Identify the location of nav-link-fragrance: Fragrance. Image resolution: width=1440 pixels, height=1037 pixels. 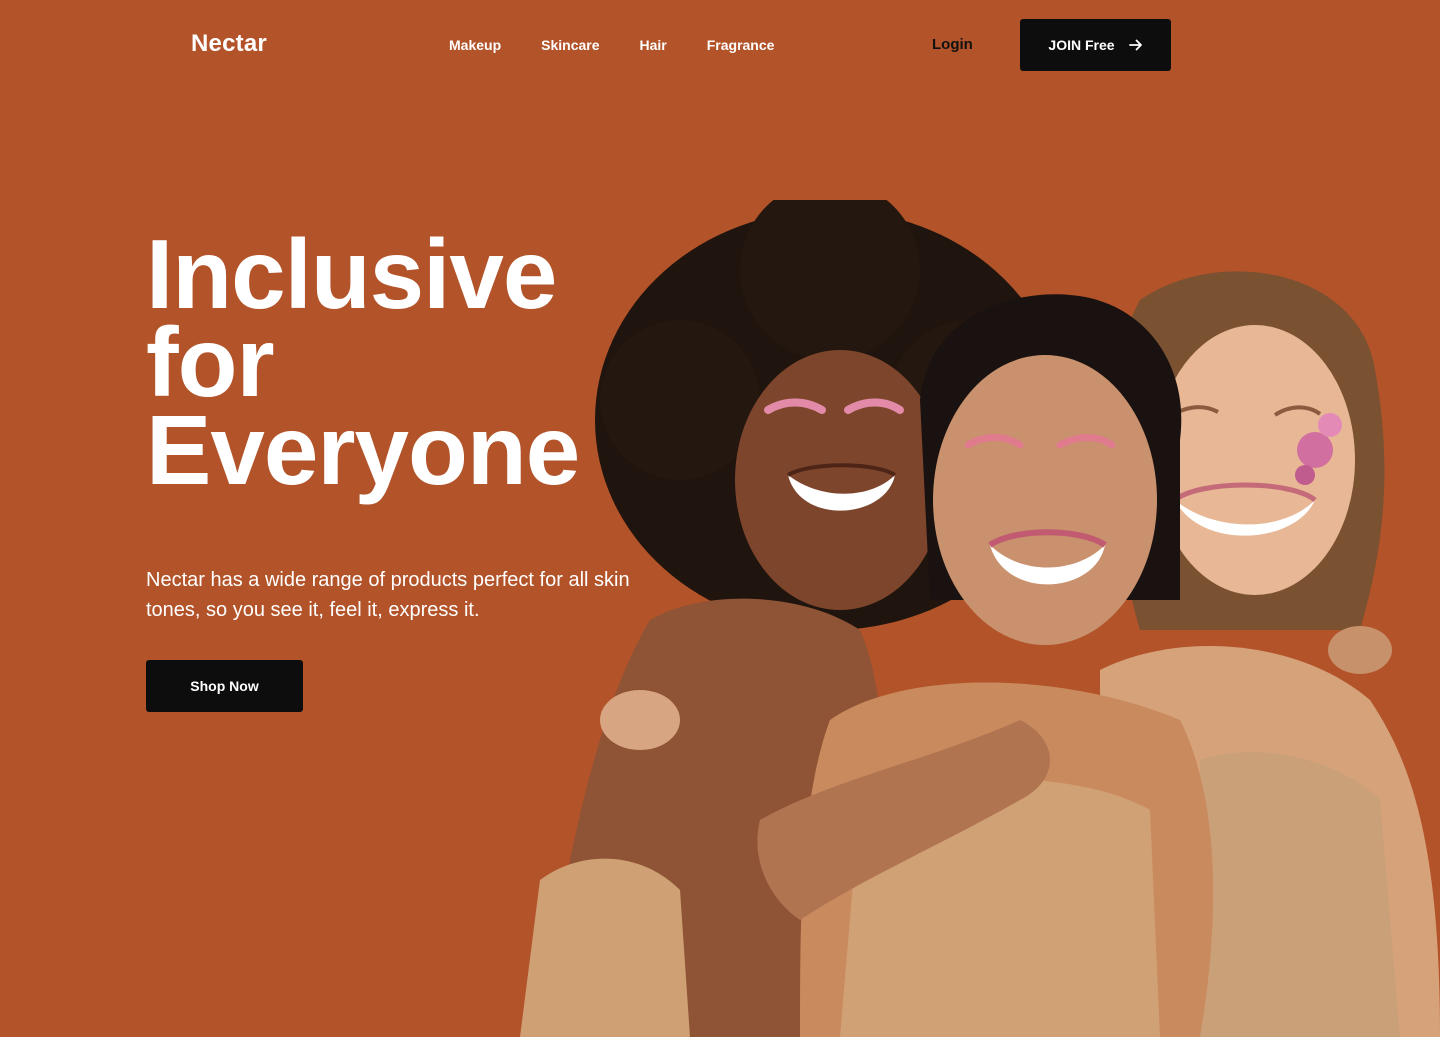
(741, 45).